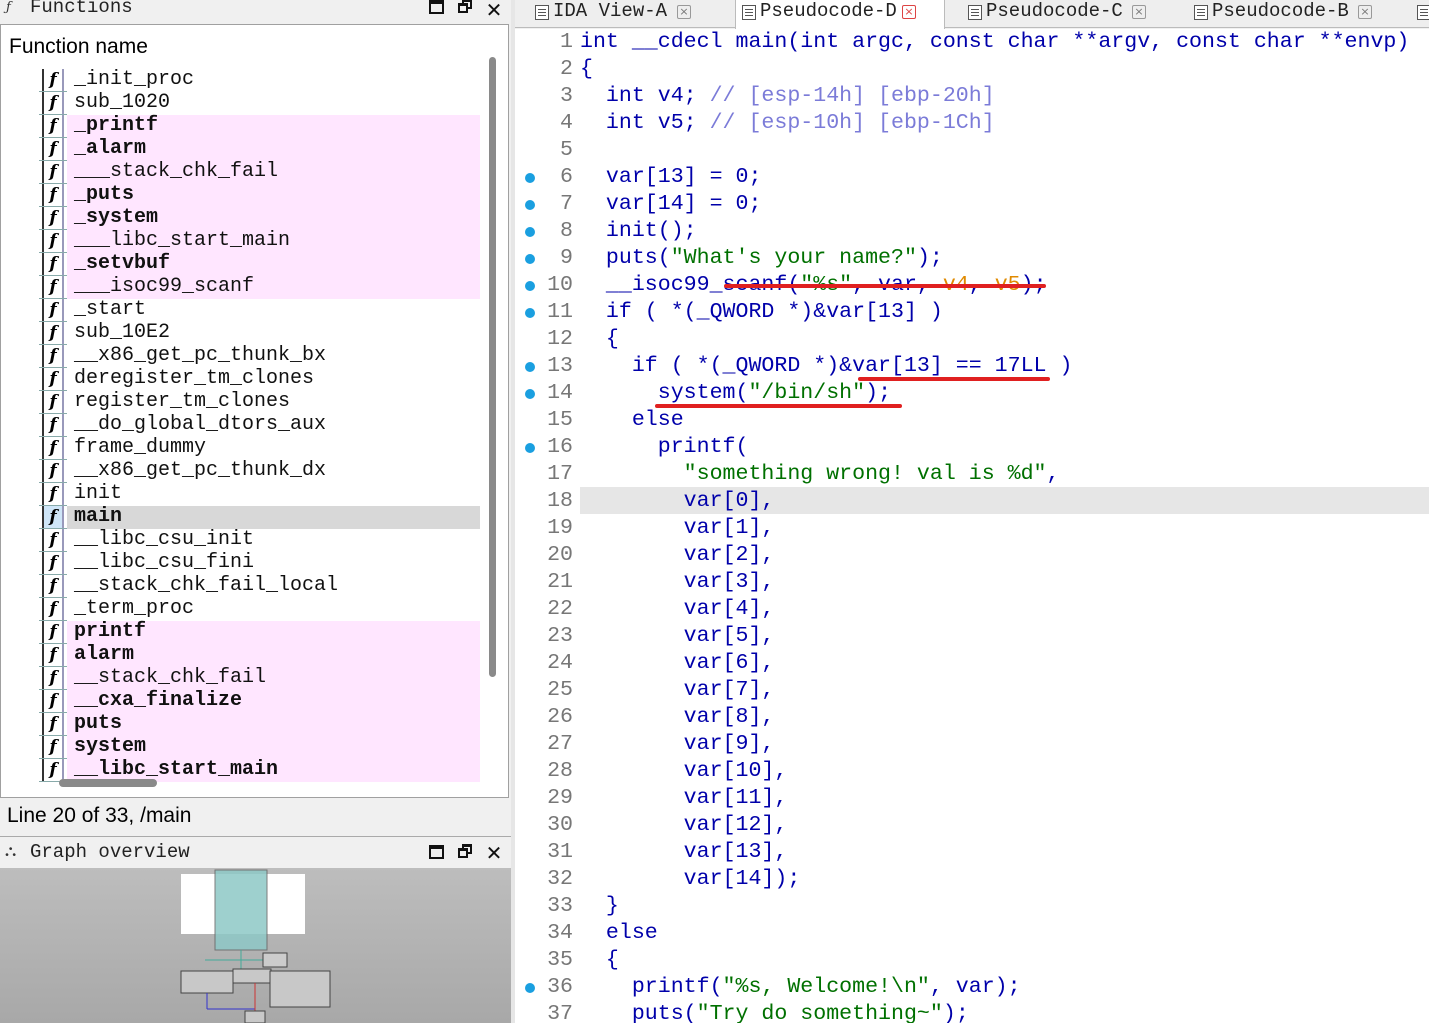  What do you see at coordinates (972, 663) in the screenshot?
I see `code-line: 24 var[6],` at bounding box center [972, 663].